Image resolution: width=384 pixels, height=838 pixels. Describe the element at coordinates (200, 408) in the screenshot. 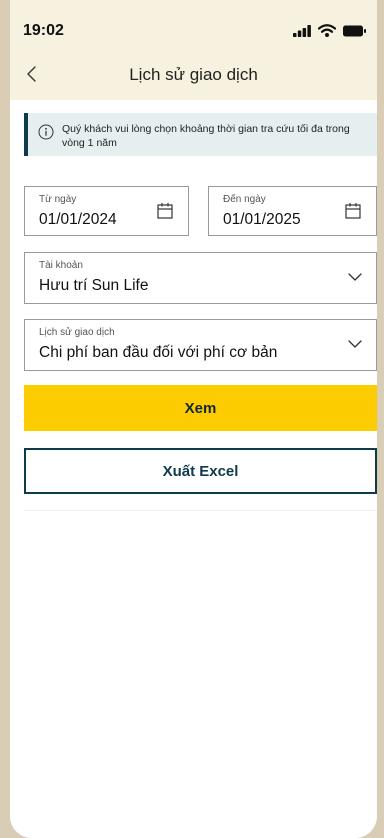

I see `view-button: Xem` at that location.